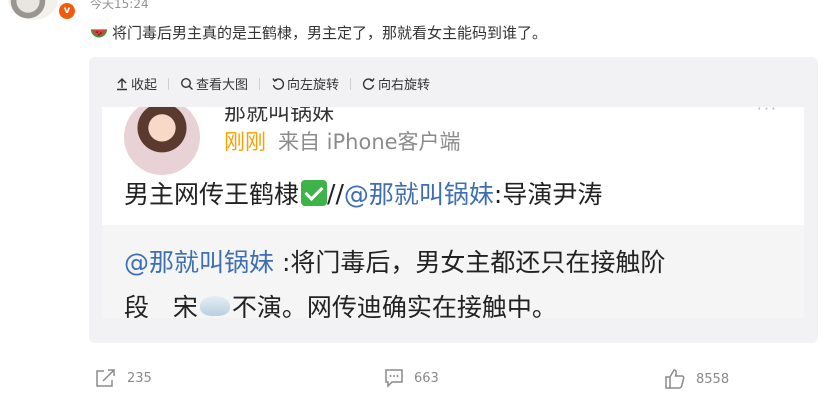 The image size is (828, 402). I want to click on share-count: 235, so click(139, 378).